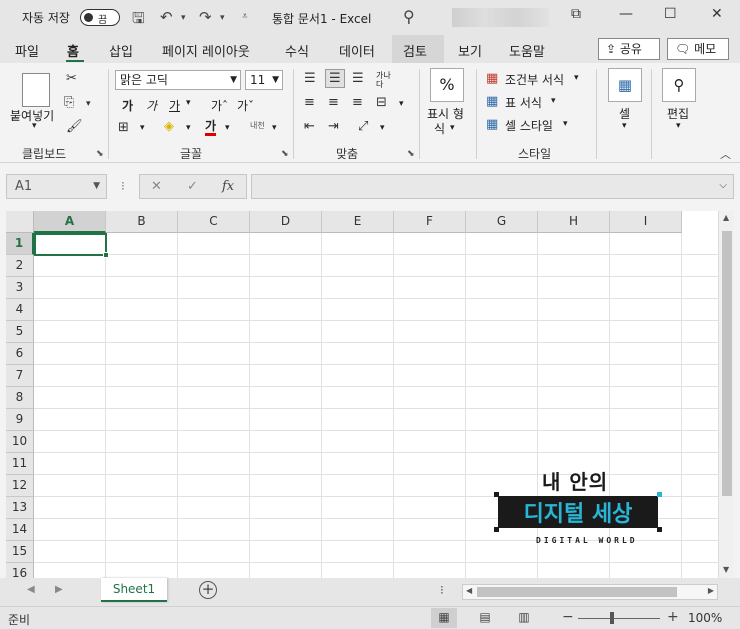 The width and height of the screenshot is (740, 629). What do you see at coordinates (219, 105) in the screenshot?
I see `grow-font-button: 가ˆ` at bounding box center [219, 105].